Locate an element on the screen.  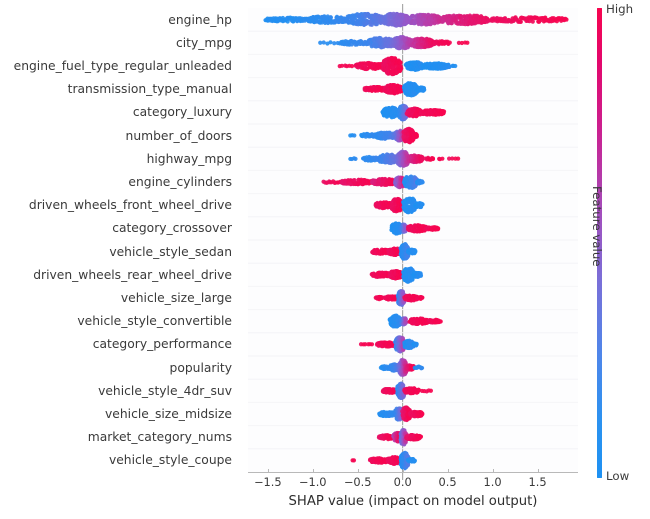
feature-label-engine-cylinders: engine_cylinders is located at coordinates (180, 181).